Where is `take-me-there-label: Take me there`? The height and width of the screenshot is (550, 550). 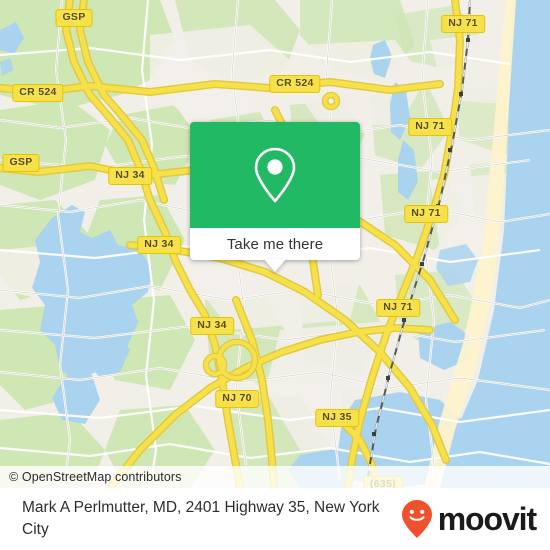 take-me-there-label: Take me there is located at coordinates (275, 244).